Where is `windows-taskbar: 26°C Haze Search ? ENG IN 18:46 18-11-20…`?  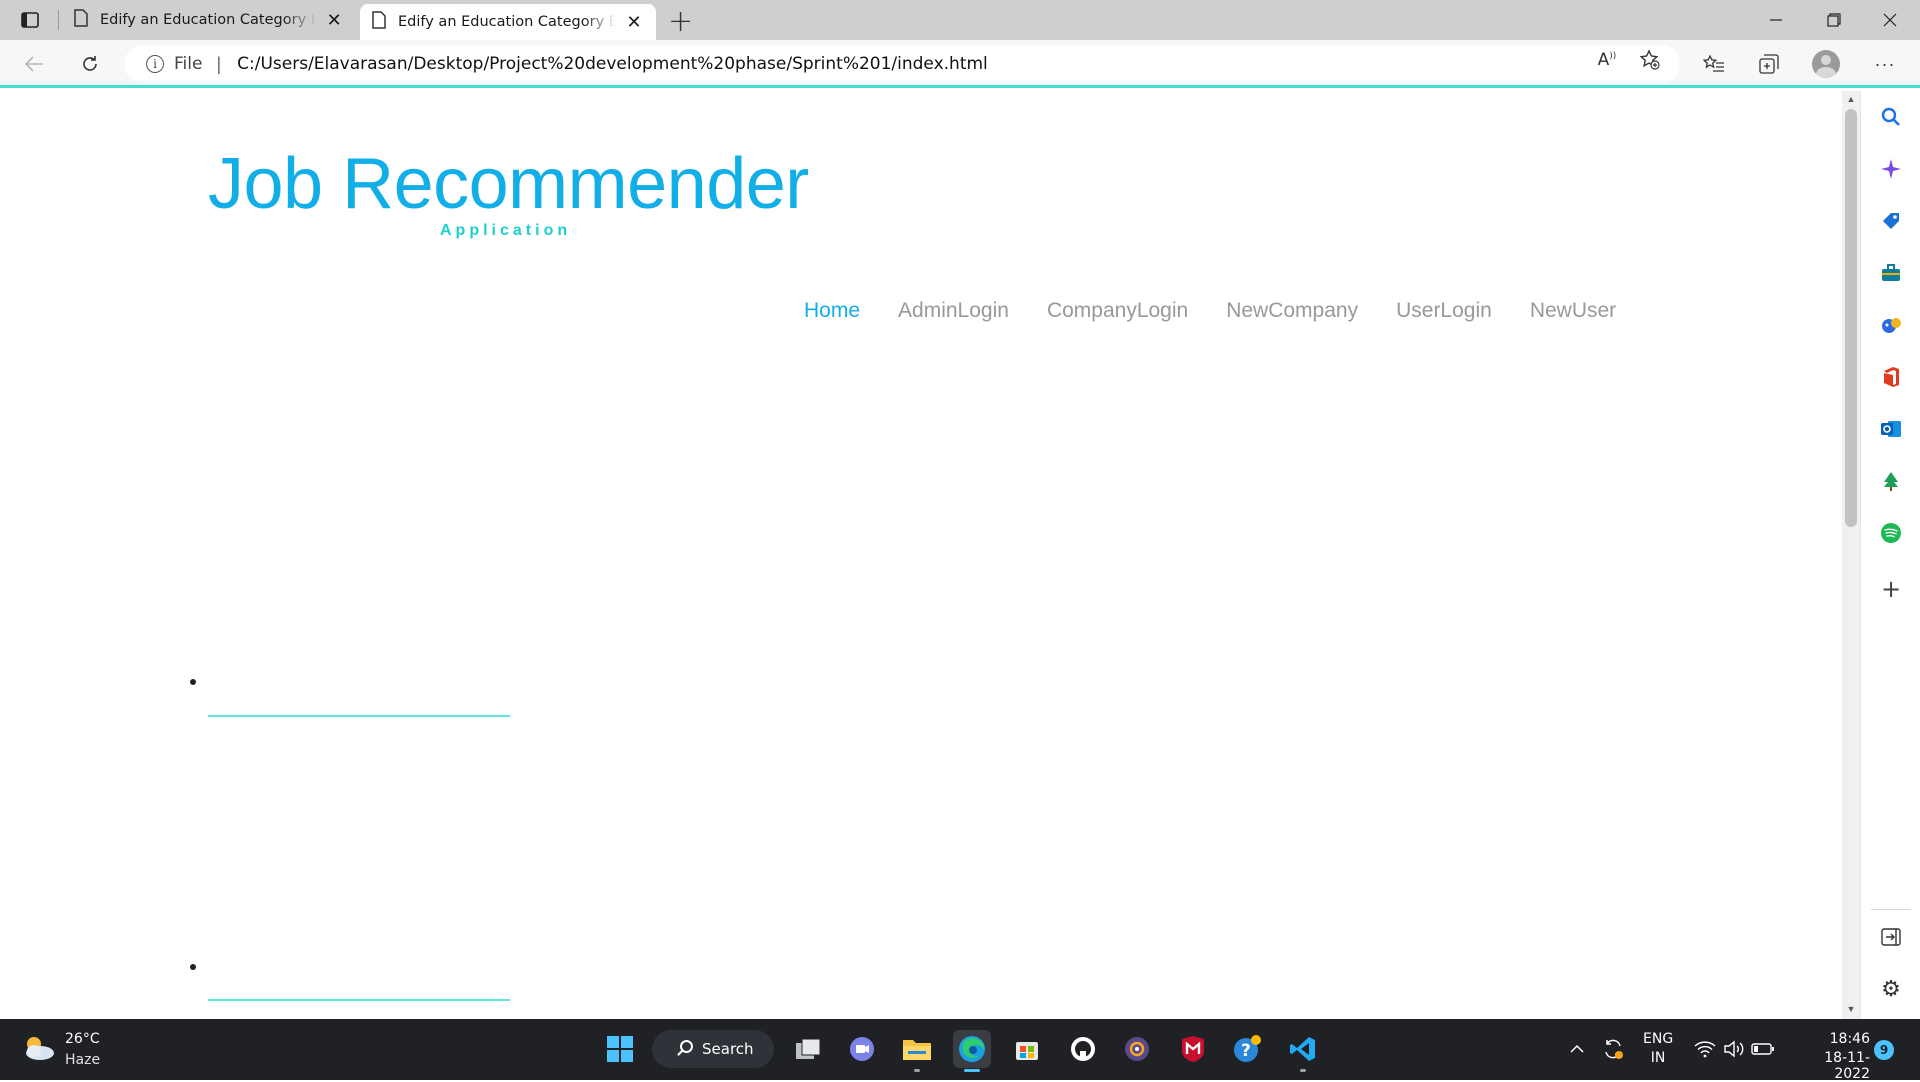 windows-taskbar: 26°C Haze Search ? ENG IN 18:46 18-11-20… is located at coordinates (960, 1050).